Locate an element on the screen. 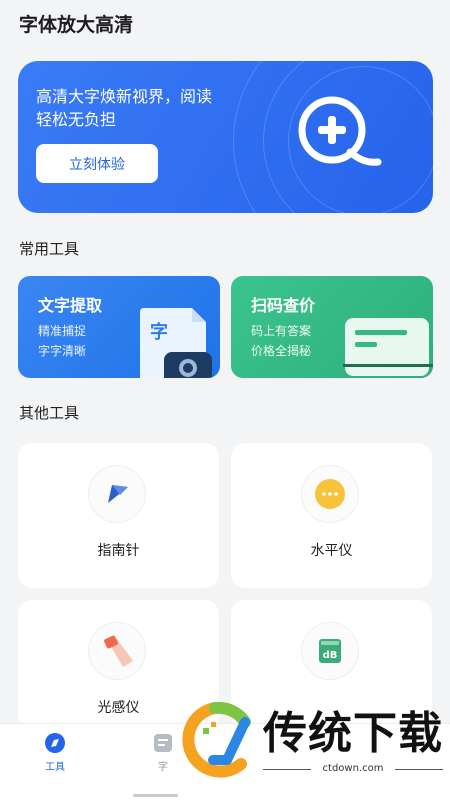 The height and width of the screenshot is (800, 450). tool-card-title: 文字提取 is located at coordinates (70, 305).